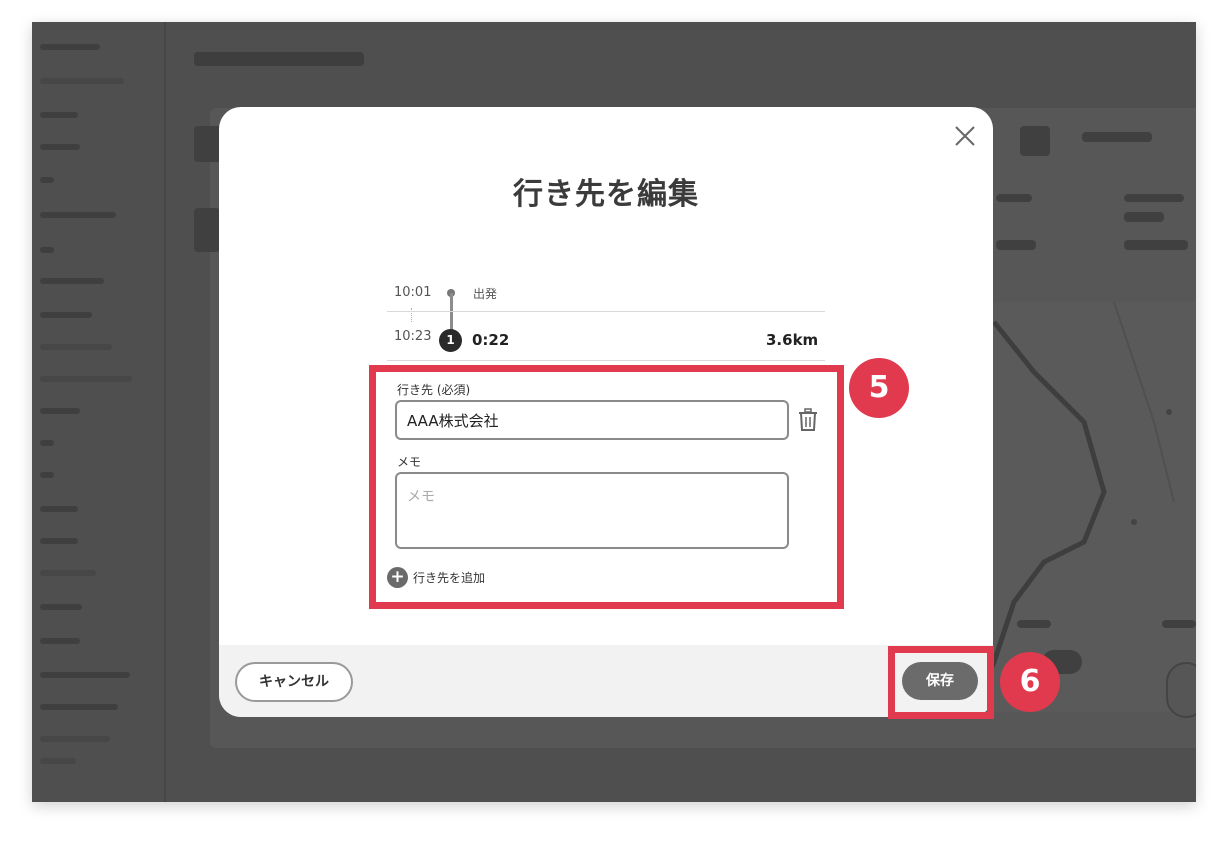 This screenshot has height=844, width=1228. I want to click on stop-number-badge: 1, so click(450, 340).